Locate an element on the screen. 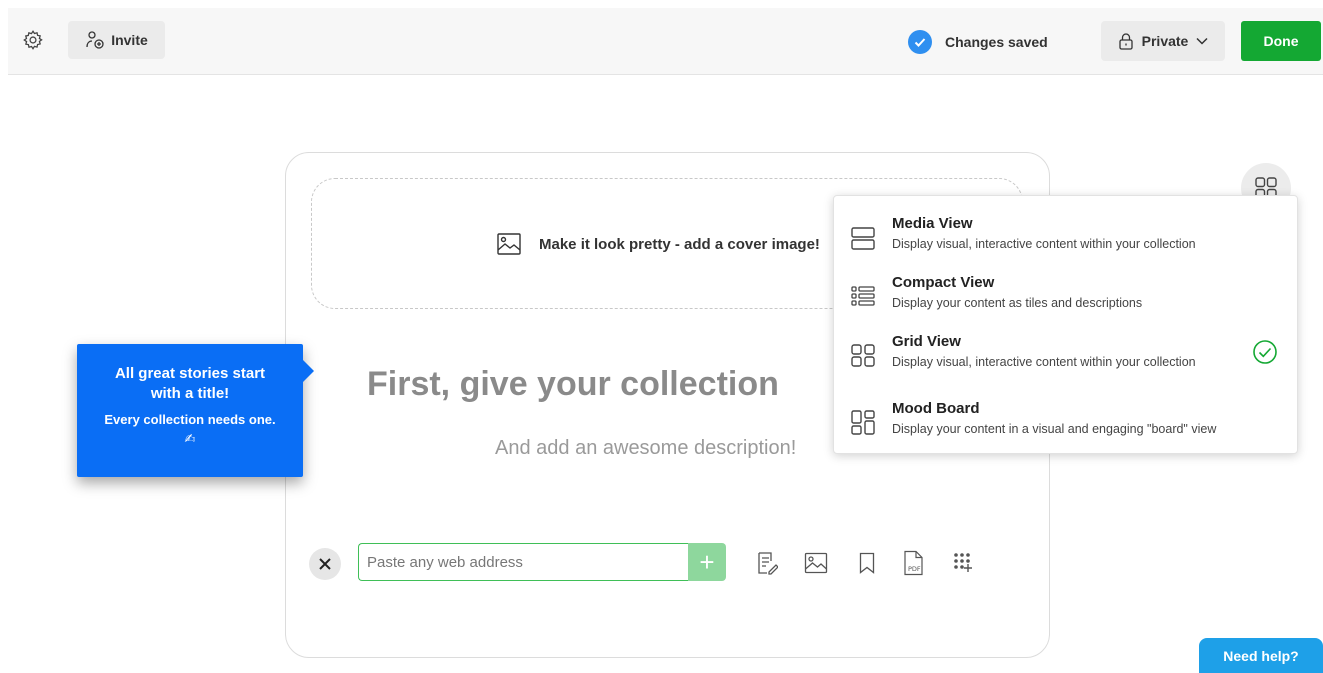 The width and height of the screenshot is (1323, 673). tooltip-title: All great stories start with a title! is located at coordinates (190, 383).